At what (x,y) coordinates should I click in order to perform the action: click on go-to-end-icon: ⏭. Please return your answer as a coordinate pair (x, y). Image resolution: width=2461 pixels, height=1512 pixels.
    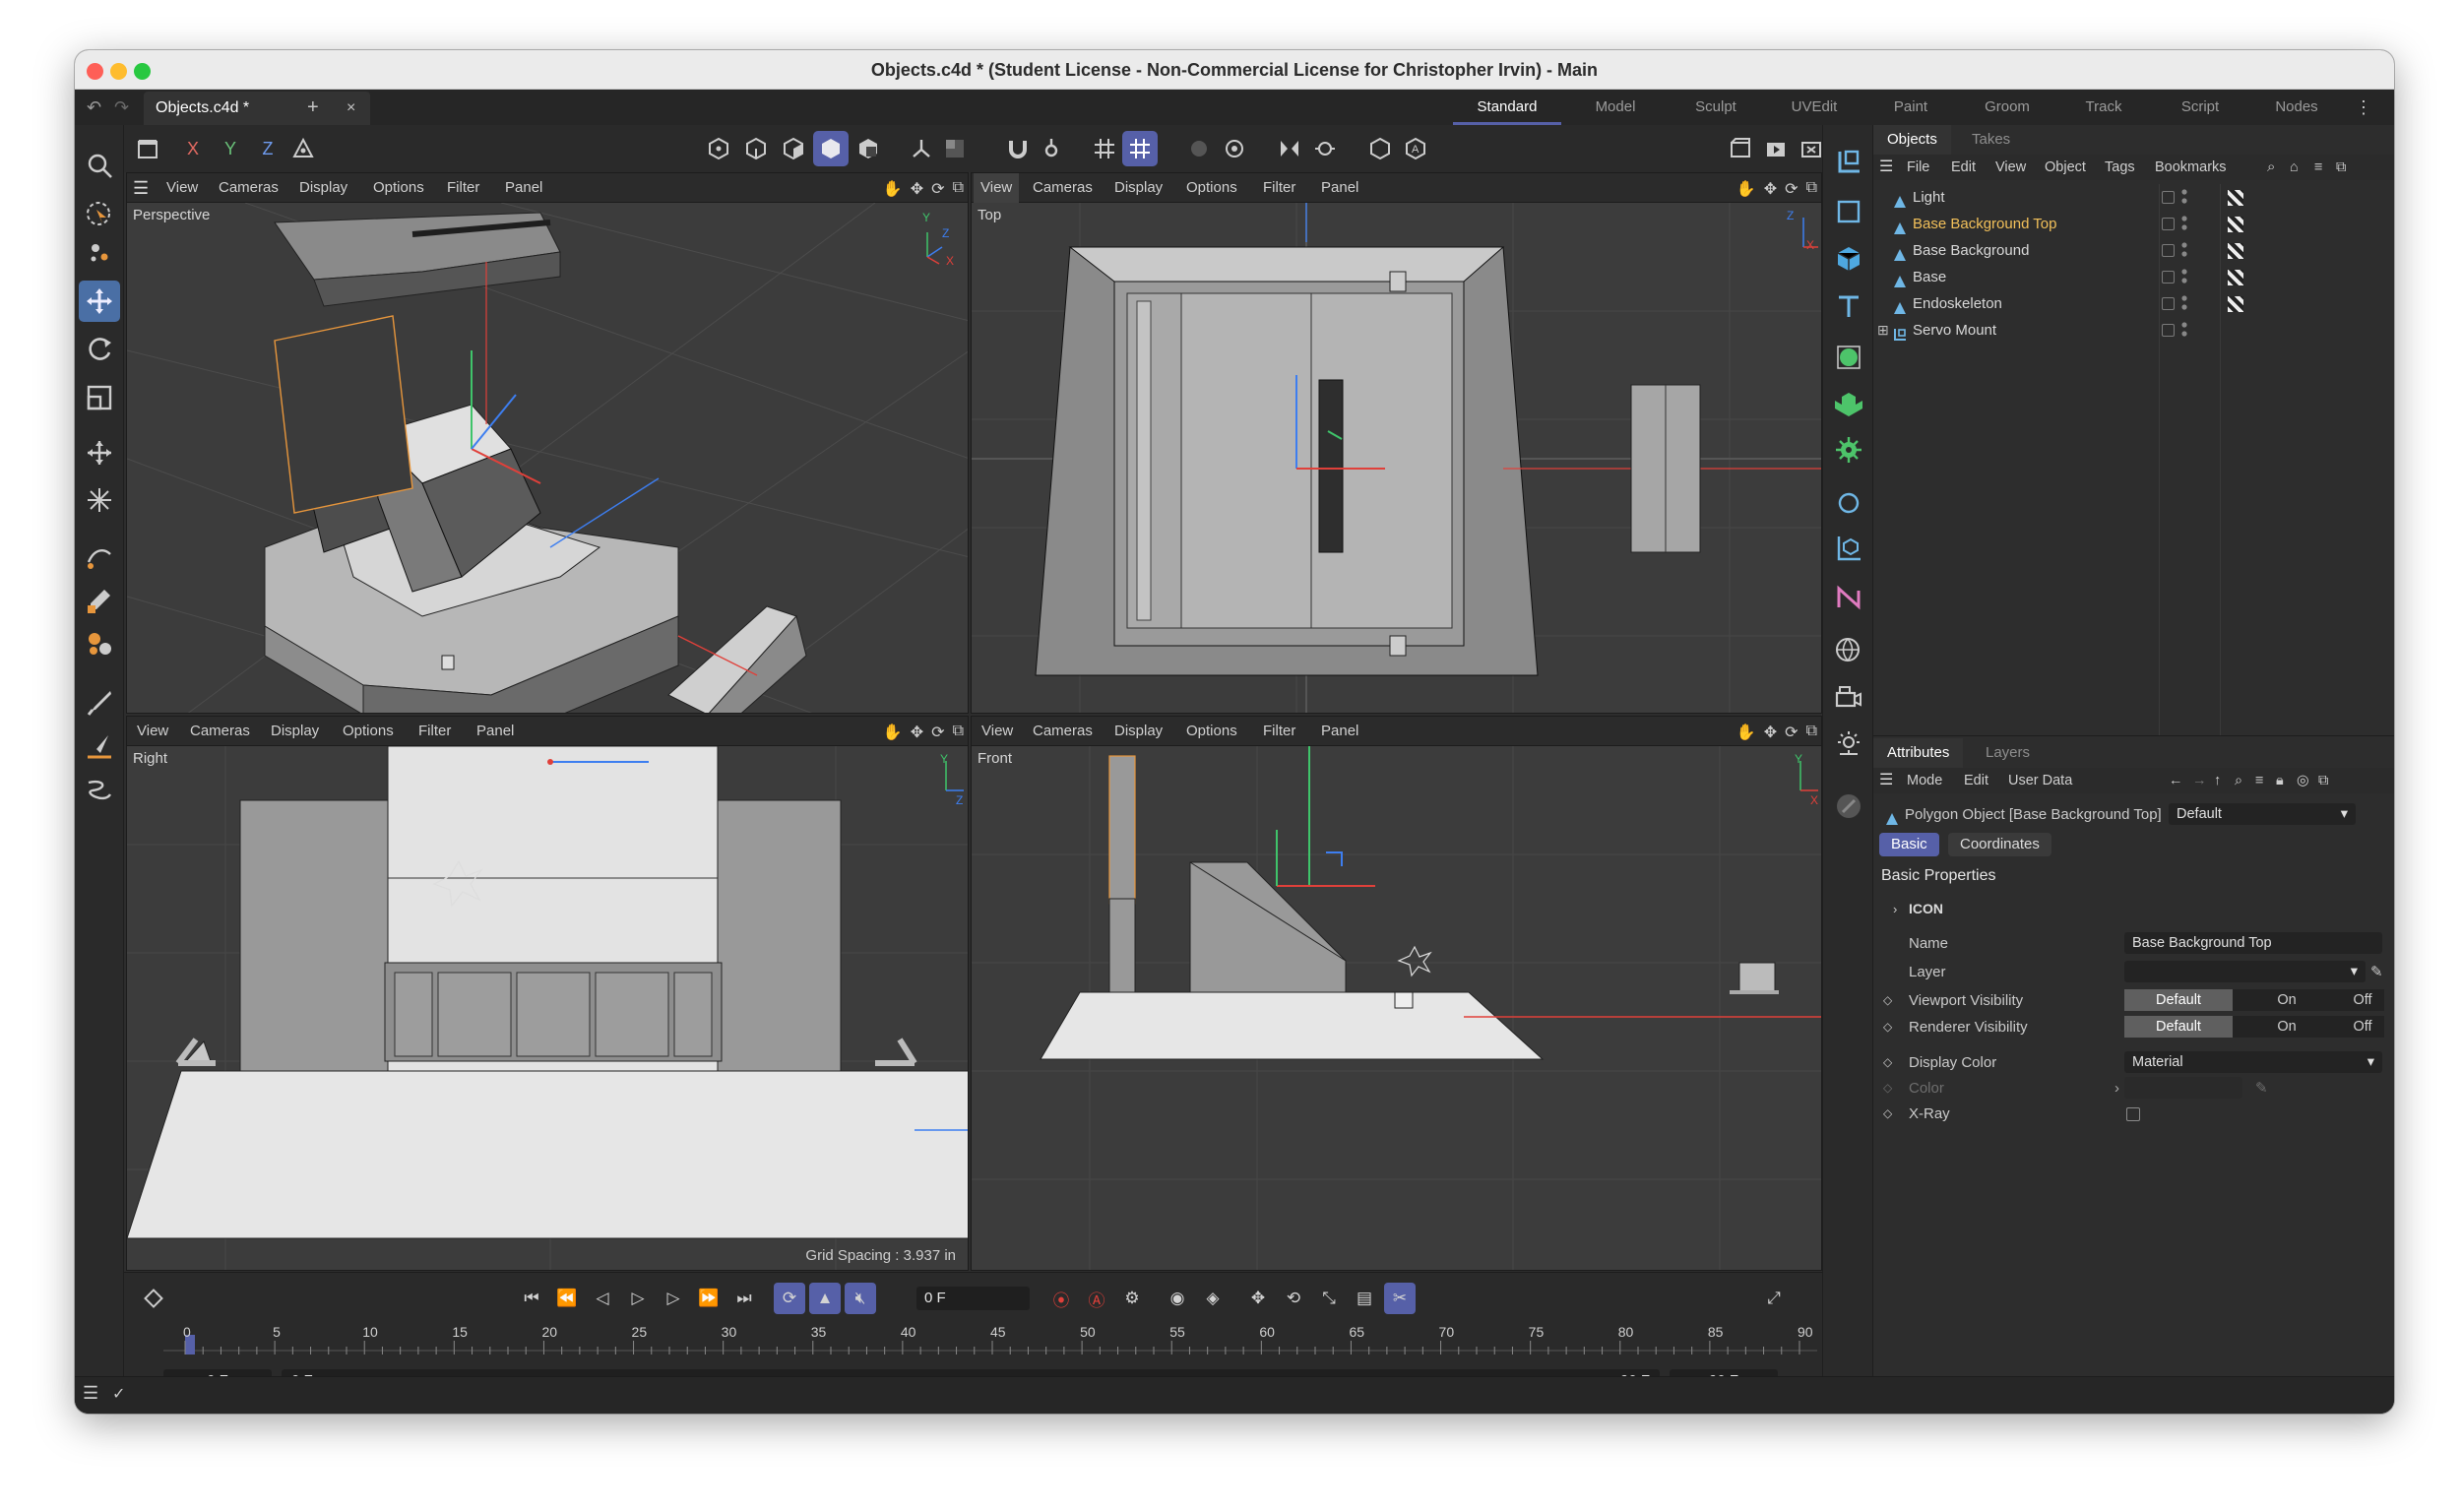
    Looking at the image, I should click on (744, 1298).